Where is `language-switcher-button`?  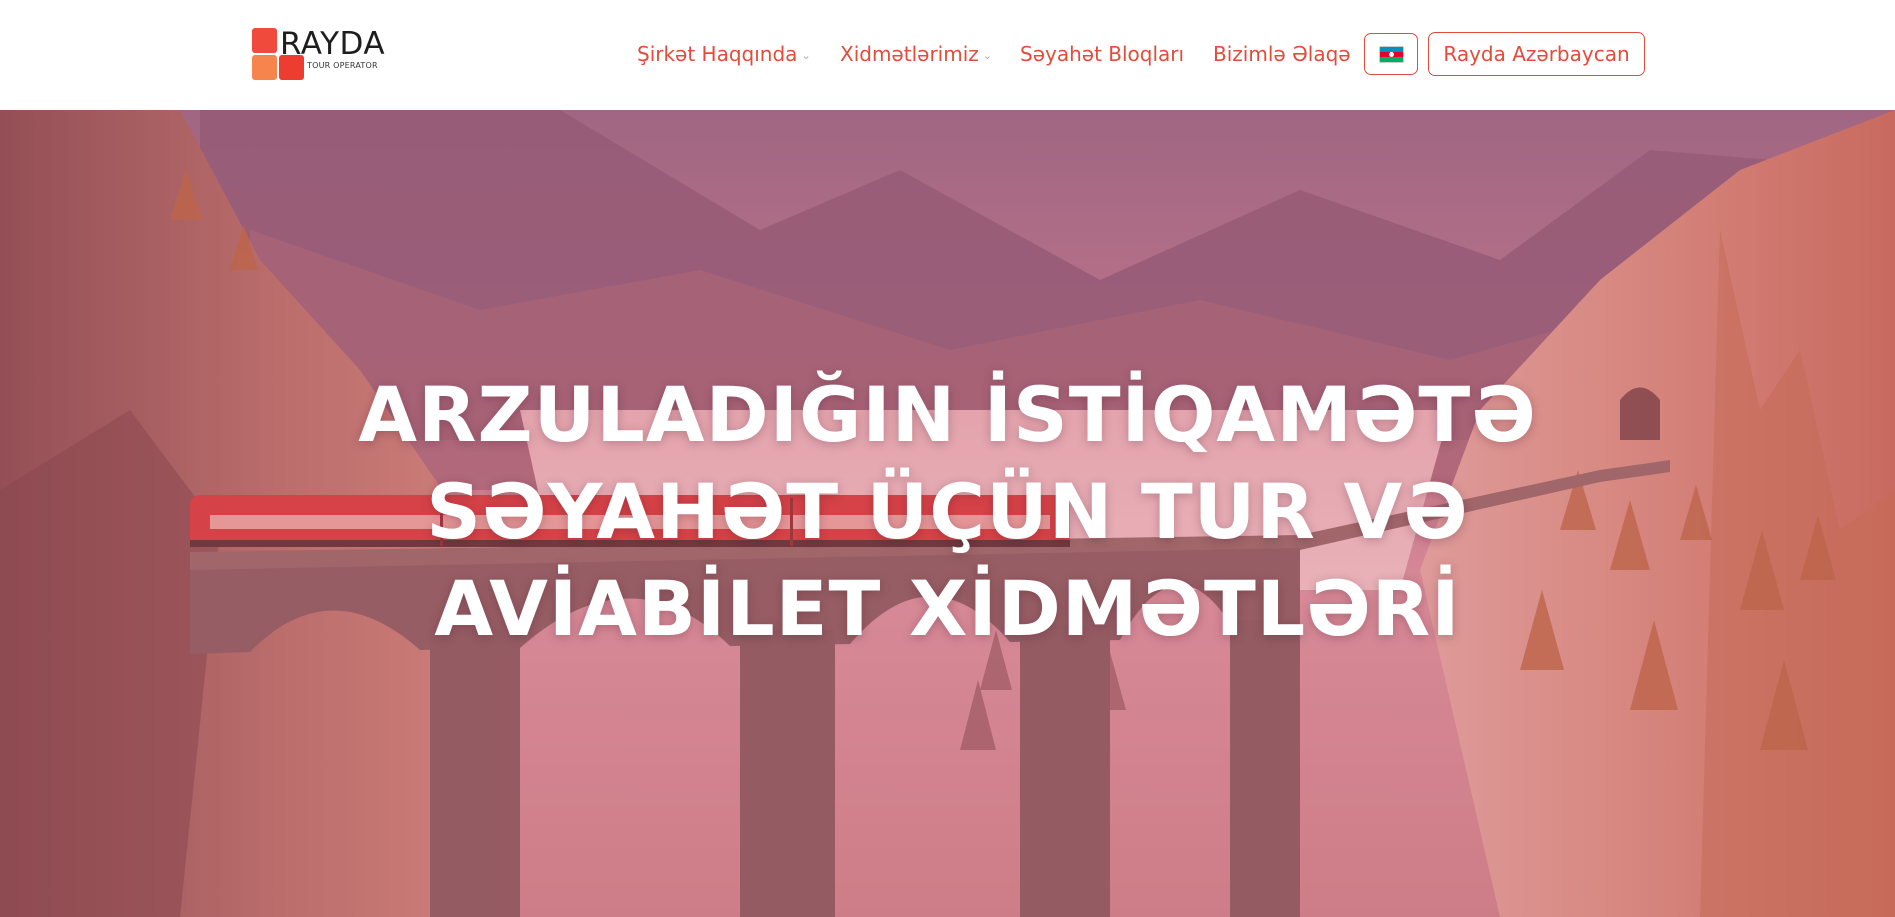
language-switcher-button is located at coordinates (1391, 54).